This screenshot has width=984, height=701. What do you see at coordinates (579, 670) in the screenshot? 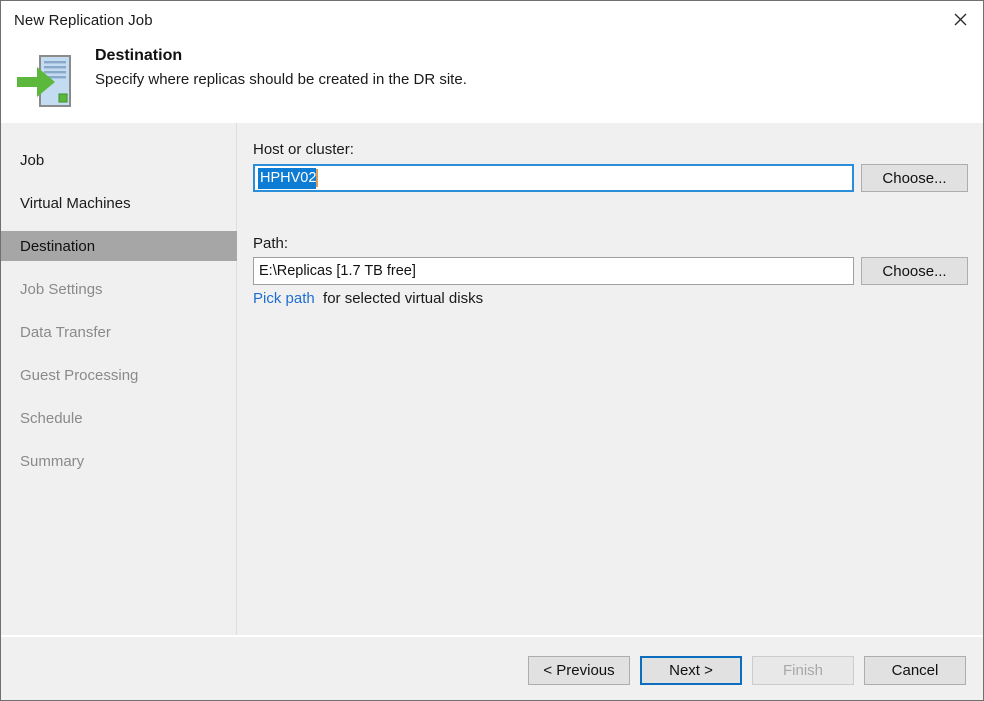
I see `previous-button: < Previous` at bounding box center [579, 670].